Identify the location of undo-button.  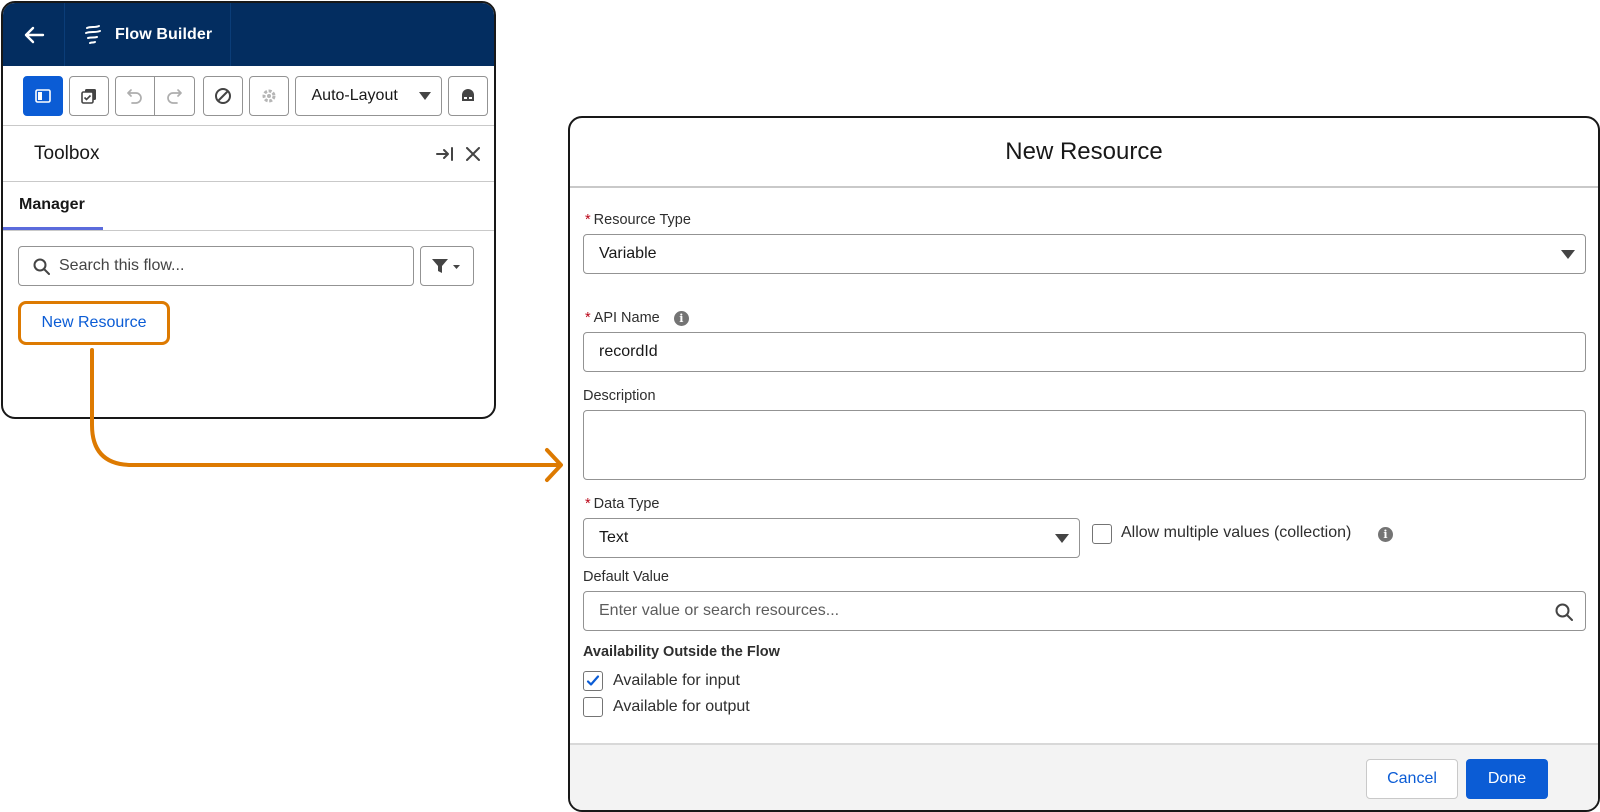
(134, 95).